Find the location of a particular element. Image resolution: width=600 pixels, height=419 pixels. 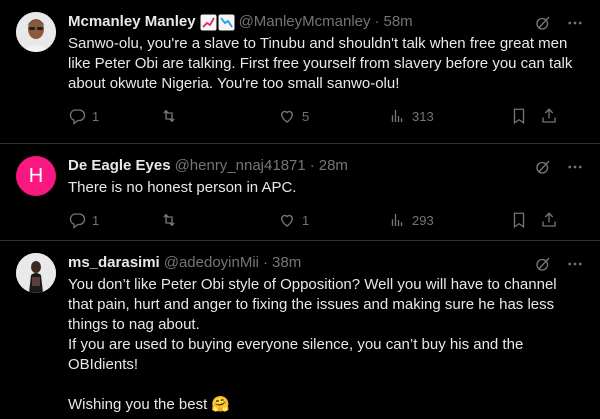

action-bar: 1 1 293 is located at coordinates (326, 220).